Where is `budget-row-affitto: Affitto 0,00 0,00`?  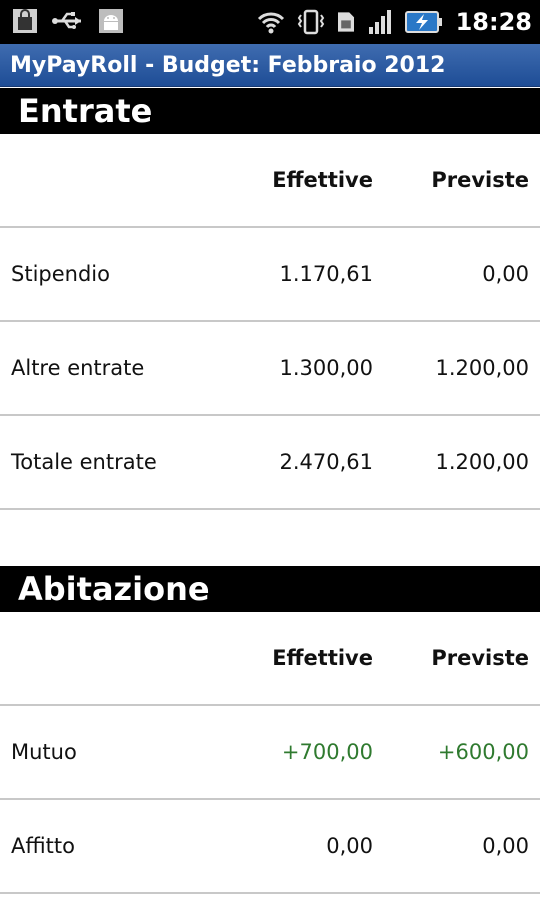 budget-row-affitto: Affitto 0,00 0,00 is located at coordinates (270, 847).